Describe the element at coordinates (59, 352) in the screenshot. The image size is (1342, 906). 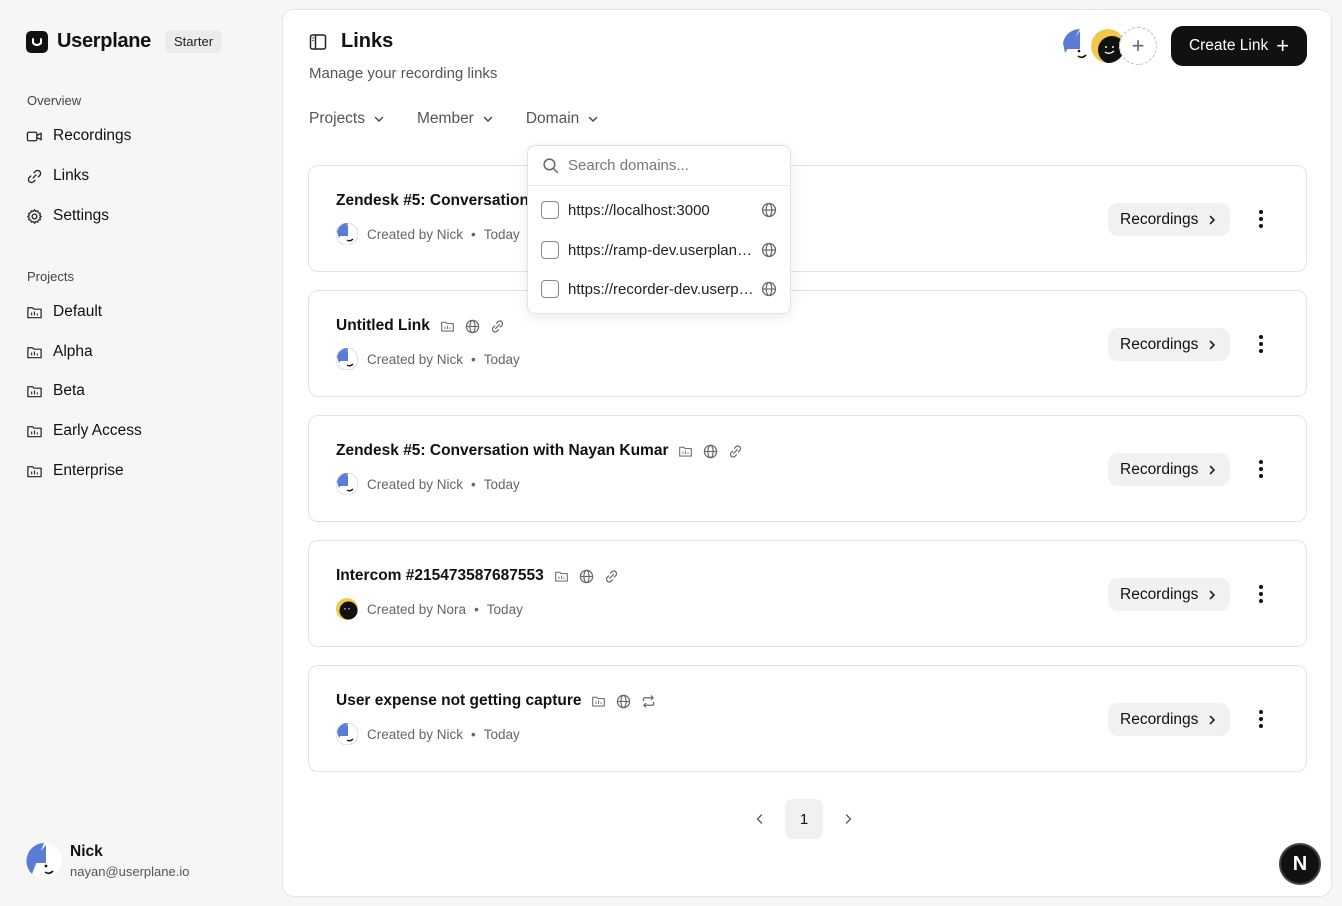
I see `sidebar-item-alpha: Alpha` at that location.